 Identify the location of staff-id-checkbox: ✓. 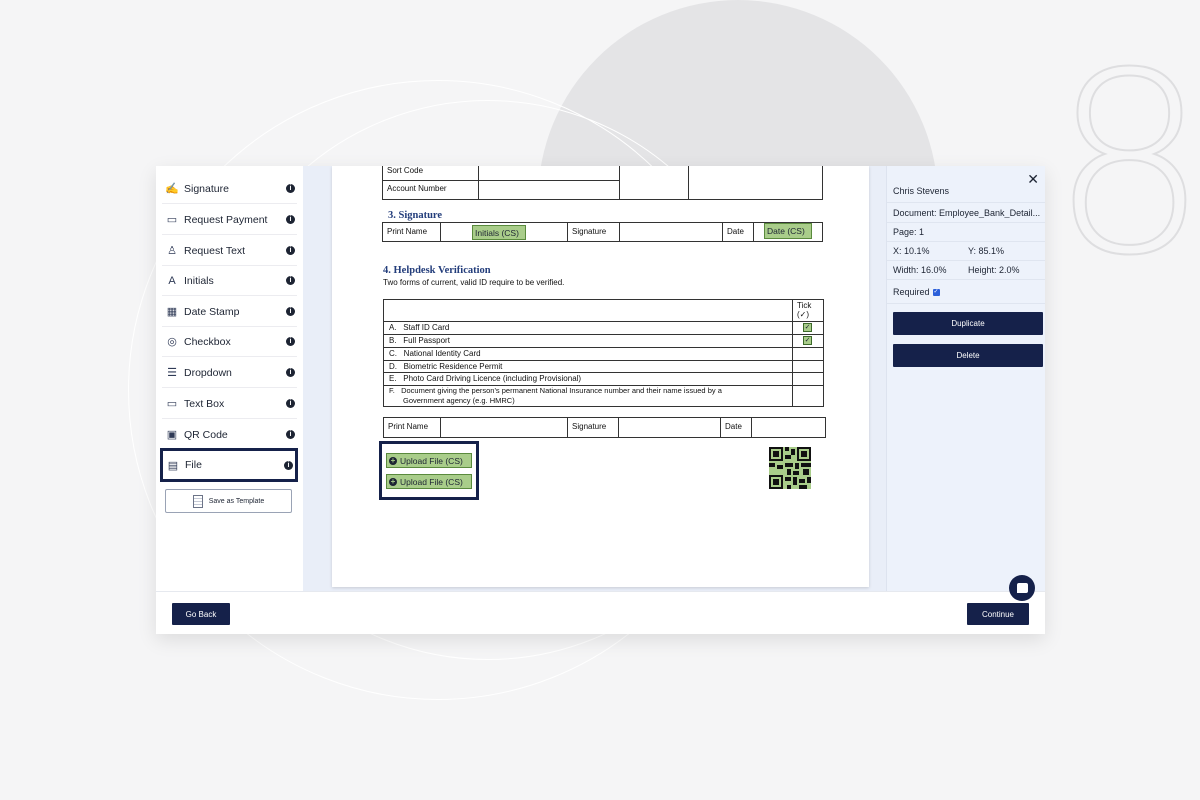
(807, 327).